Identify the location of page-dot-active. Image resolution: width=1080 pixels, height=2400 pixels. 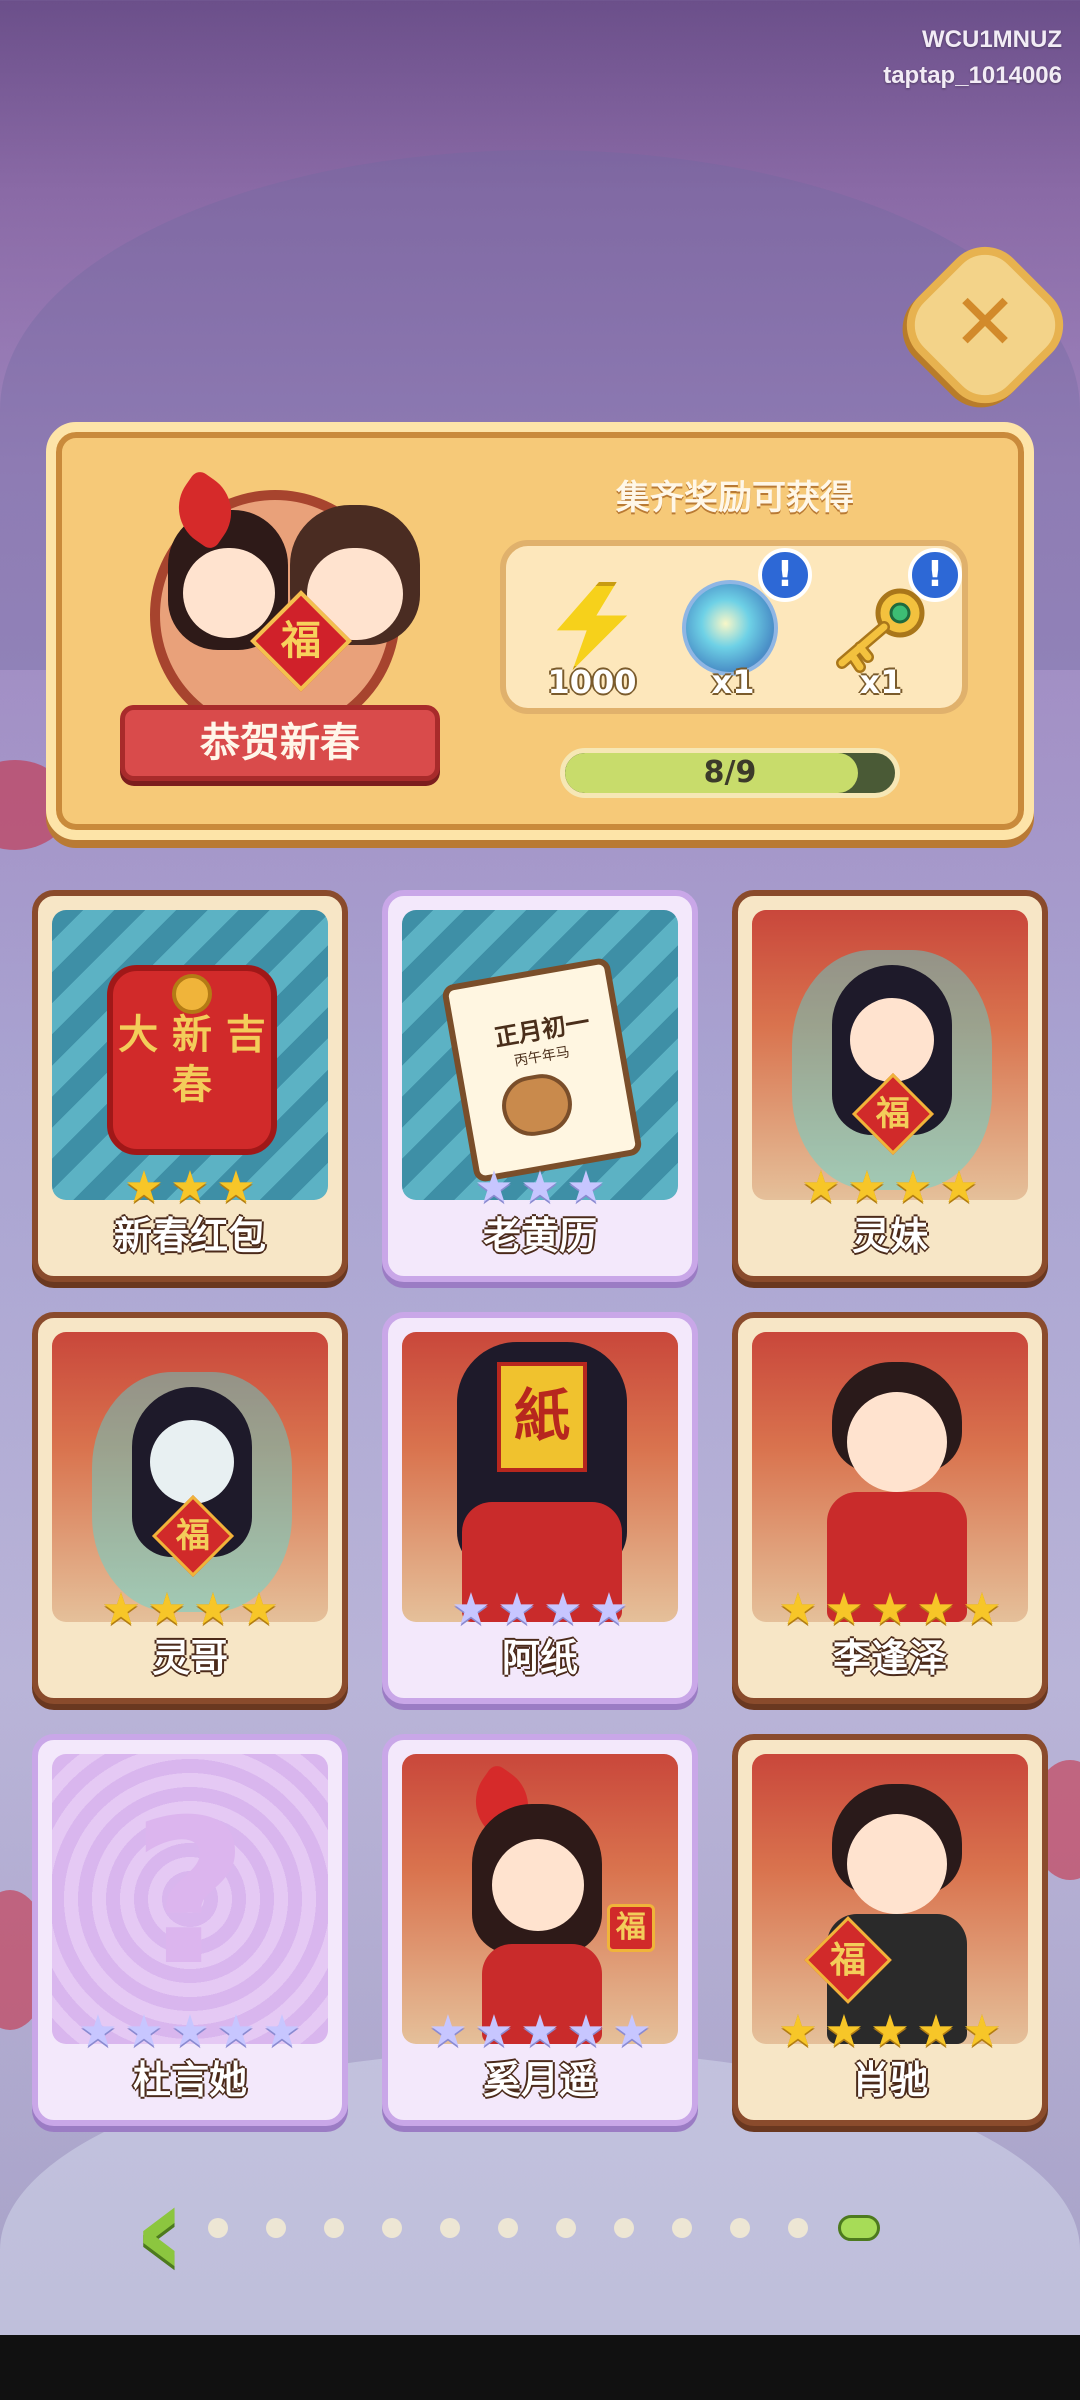
(859, 2228).